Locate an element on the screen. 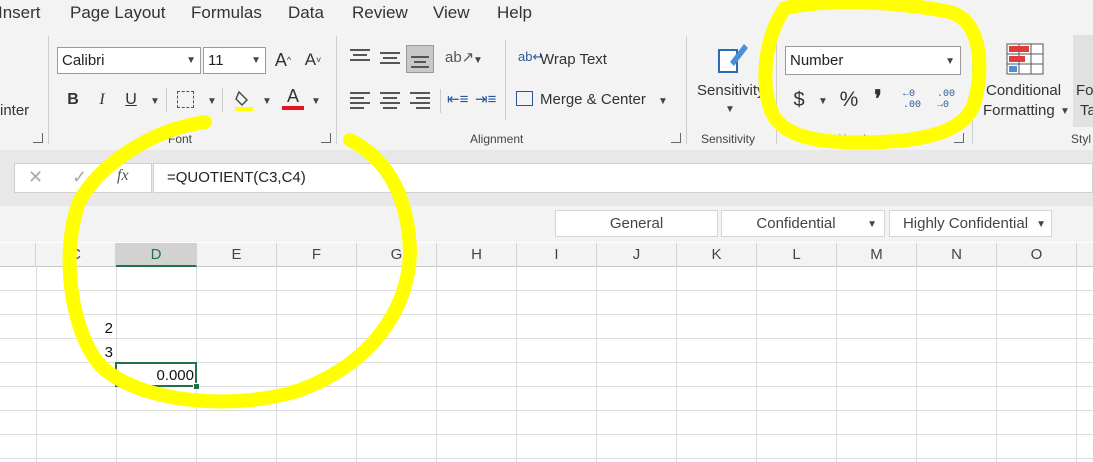  sensitivity-button: Sensitivity is located at coordinates (731, 90).